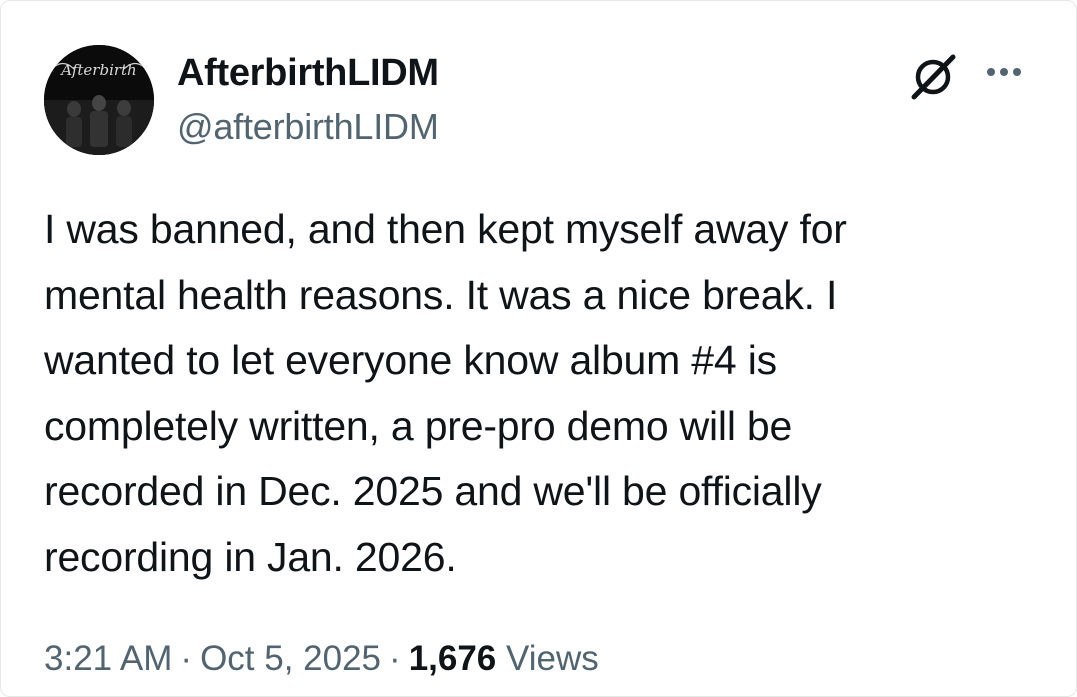  I want to click on tweet-meta: 3:21 AM · Oct 5, 2025 · 1,676 Views, so click(321, 659).